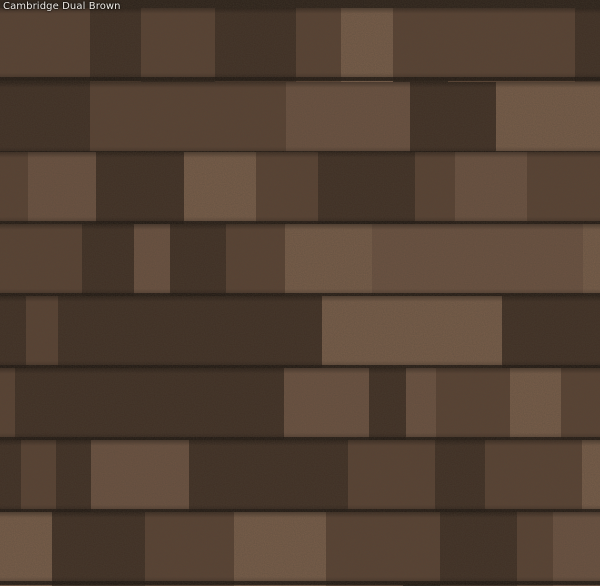 The image size is (600, 586). I want to click on swatch-caption: Cambridge Dual Brown, so click(62, 6).